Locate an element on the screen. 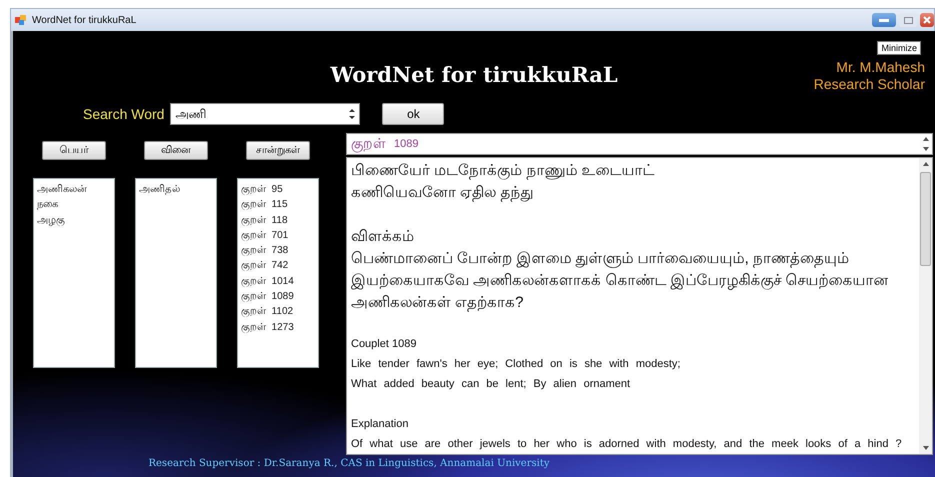  author-text: Research Scholar is located at coordinates (869, 84).